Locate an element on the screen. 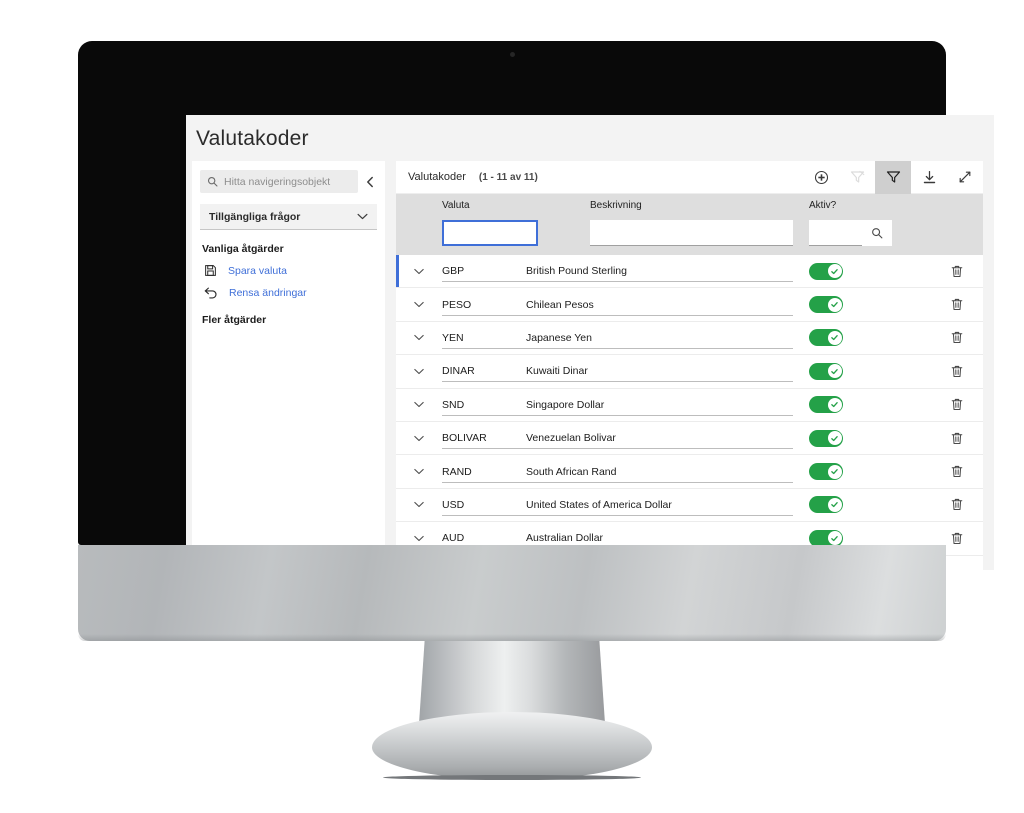 The width and height of the screenshot is (1024, 813). search-input: Hitta navigeringsobjekt is located at coordinates (279, 181).